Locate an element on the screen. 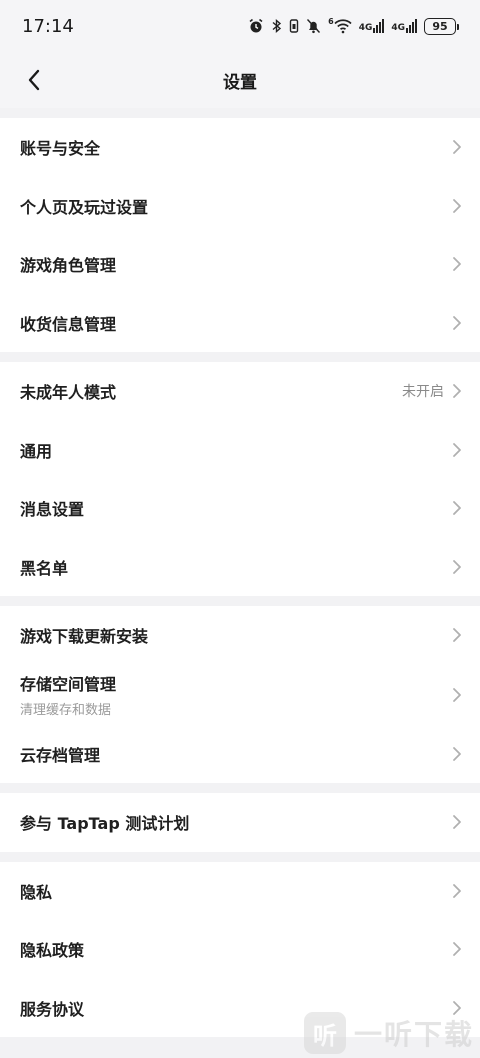  settings-item-blacklist: 黑名单 is located at coordinates (240, 567).